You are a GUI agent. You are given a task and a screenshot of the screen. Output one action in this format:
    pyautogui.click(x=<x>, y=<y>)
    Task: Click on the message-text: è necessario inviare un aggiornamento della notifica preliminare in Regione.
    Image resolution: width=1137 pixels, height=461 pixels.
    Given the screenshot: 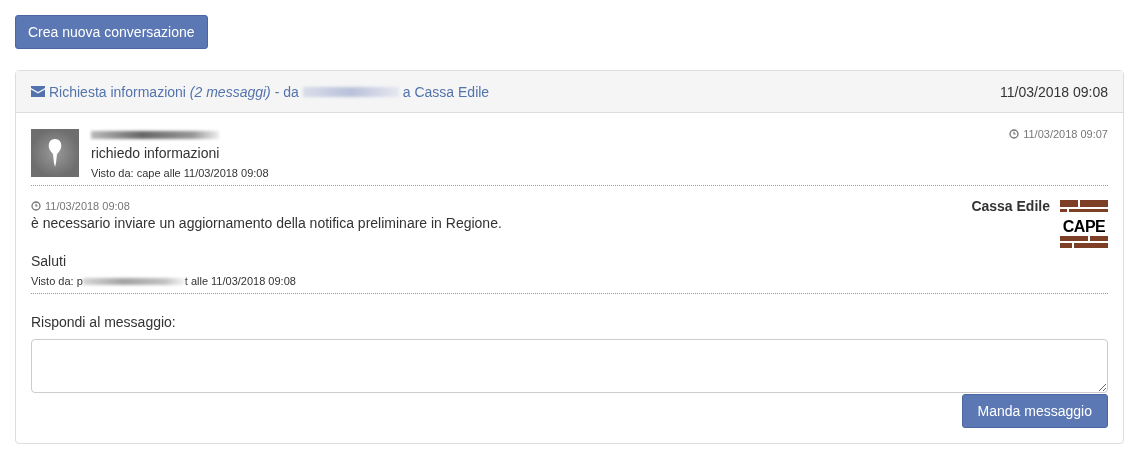 What is the action you would take?
    pyautogui.click(x=267, y=223)
    